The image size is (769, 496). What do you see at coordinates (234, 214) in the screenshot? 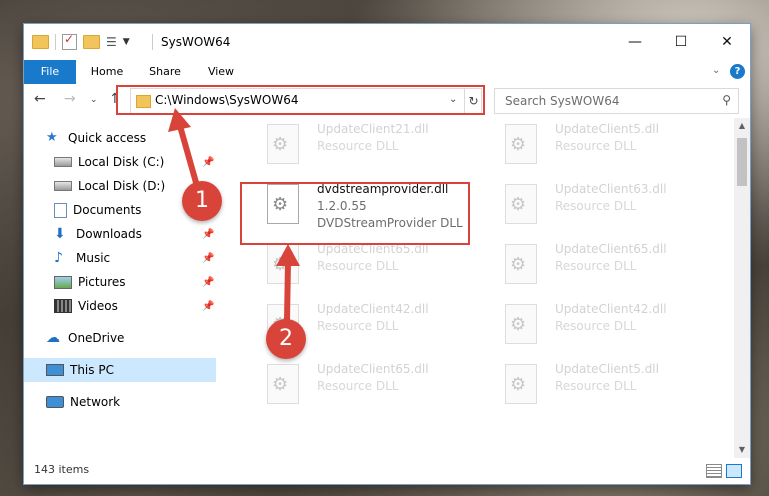
I see `annotation-arrows` at bounding box center [234, 214].